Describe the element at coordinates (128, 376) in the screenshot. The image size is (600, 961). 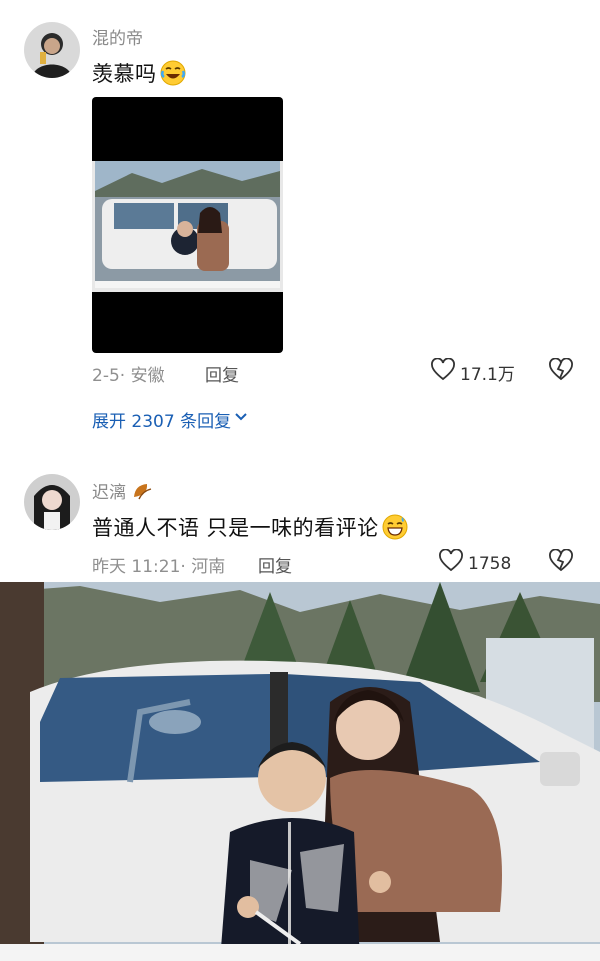
I see `comment-meta: 2-5· 安徽` at that location.